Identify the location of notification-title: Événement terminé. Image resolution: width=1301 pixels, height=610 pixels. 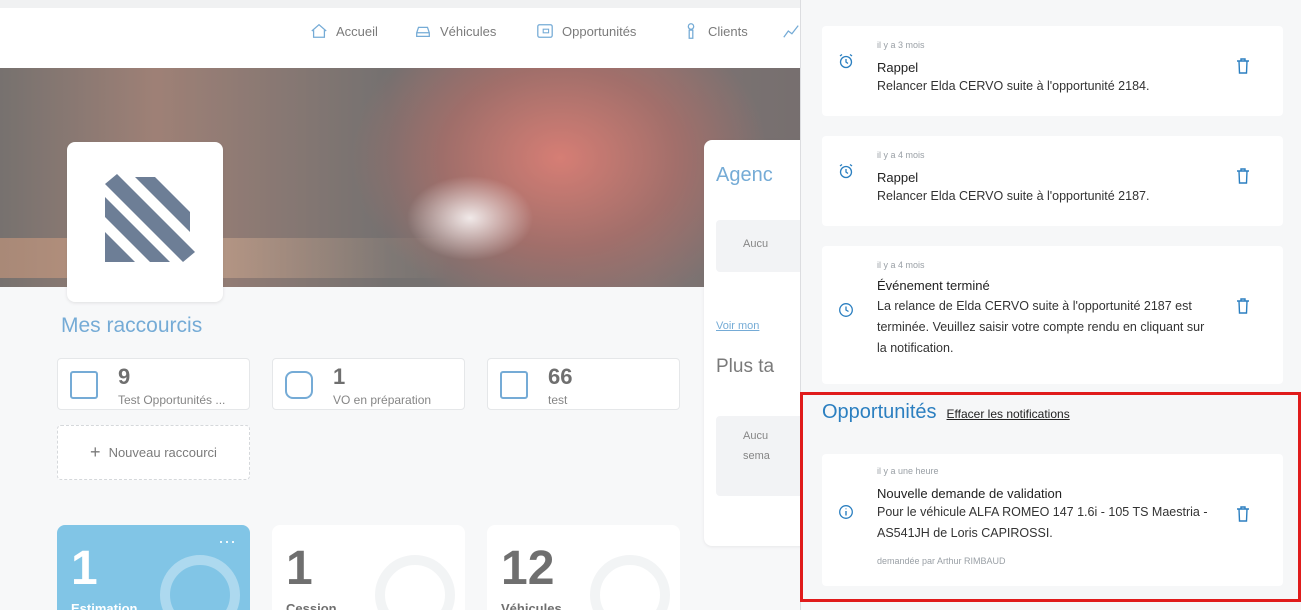
(933, 285).